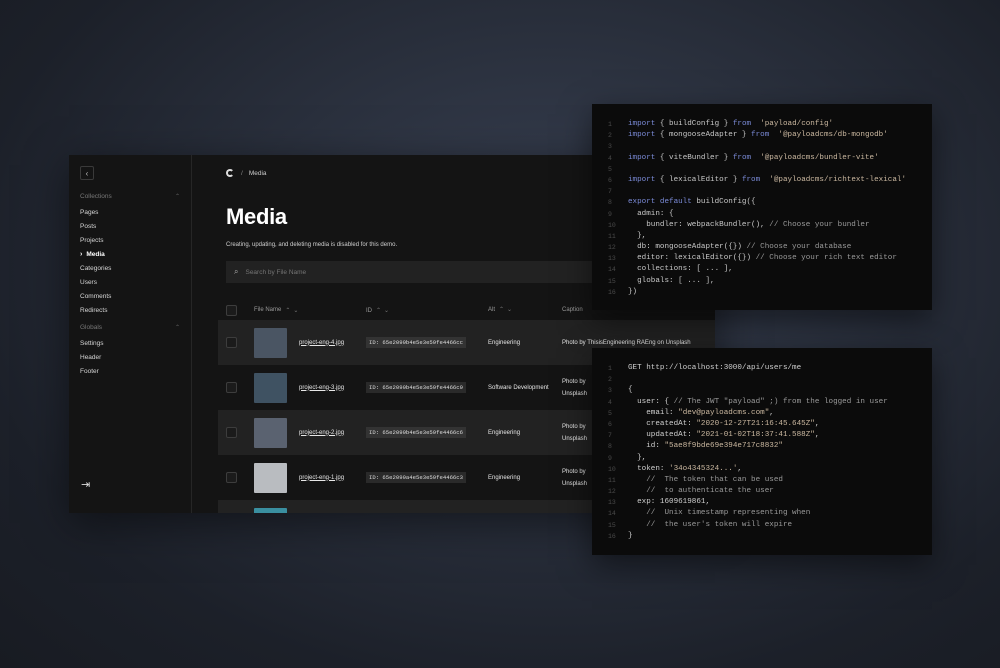 Image resolution: width=1000 pixels, height=668 pixels. Describe the element at coordinates (130, 283) in the screenshot. I see `sidebar-item-users: Users` at that location.